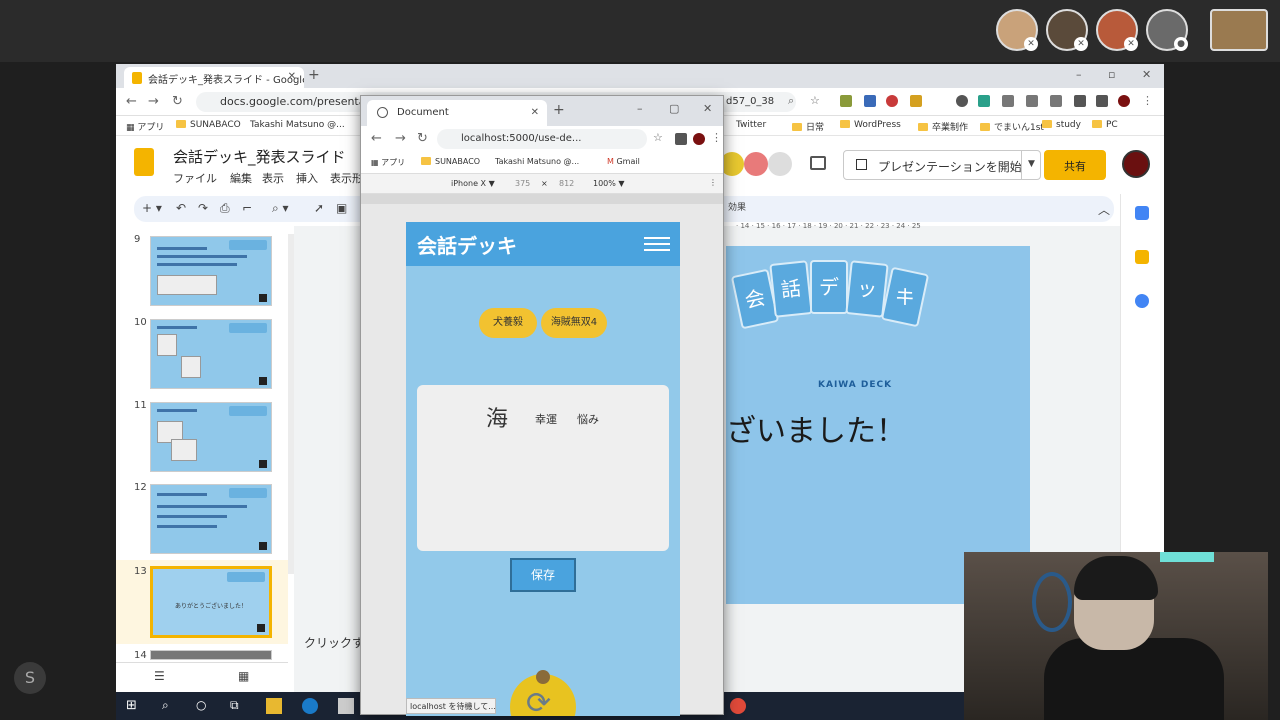 The image size is (1280, 720). Describe the element at coordinates (334, 642) in the screenshot. I see `speaker-notes: クリックす` at that location.